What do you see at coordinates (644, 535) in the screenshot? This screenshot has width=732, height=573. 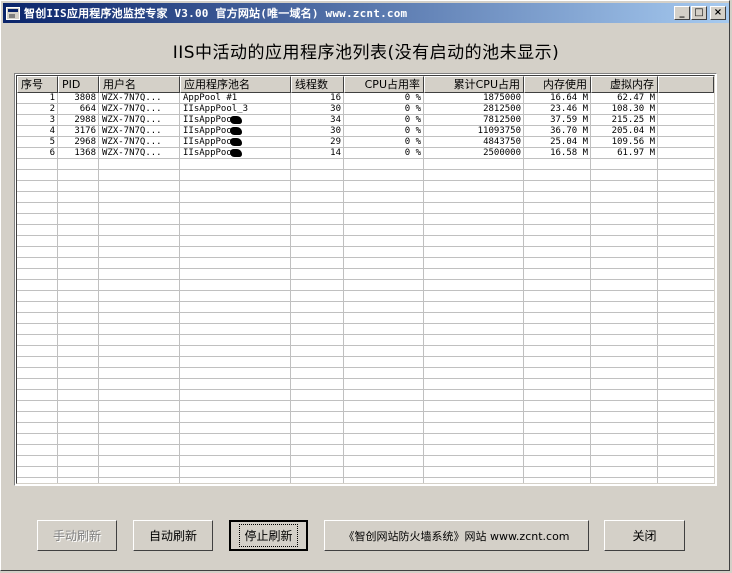 I see `close-button: 关闭` at bounding box center [644, 535].